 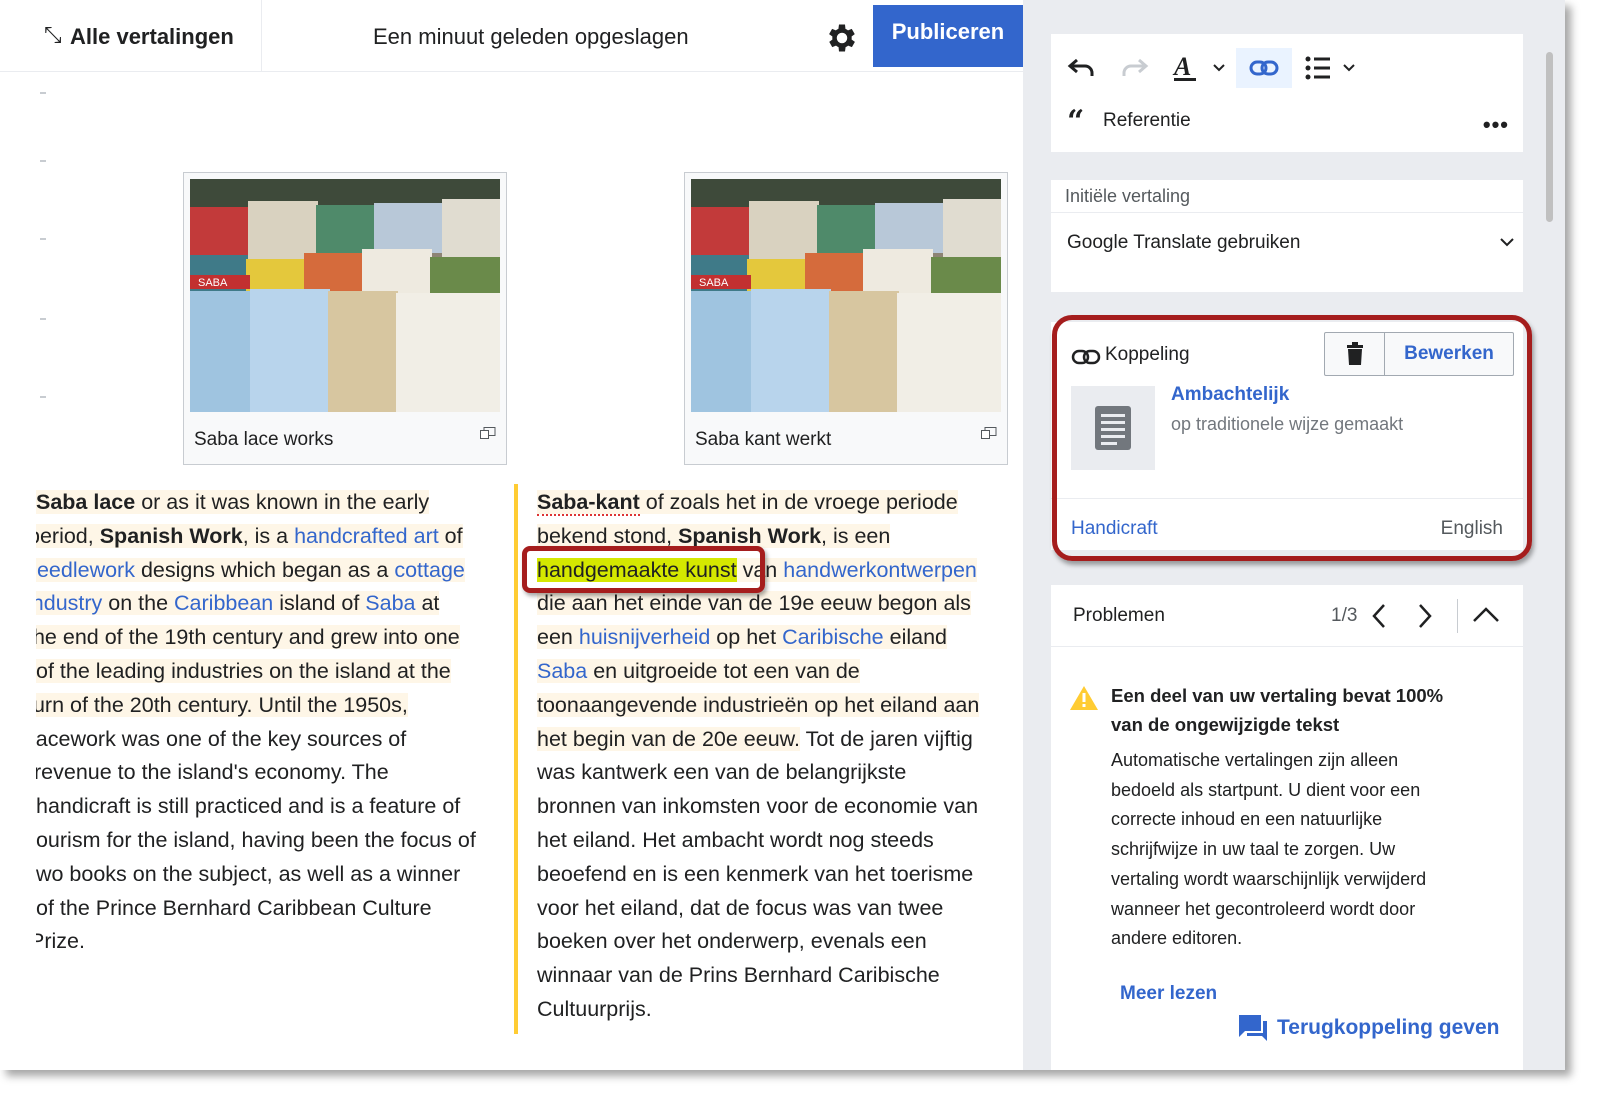 What do you see at coordinates (1183, 243) in the screenshot?
I see `initial-translation-select: Google Translate gebruiken` at bounding box center [1183, 243].